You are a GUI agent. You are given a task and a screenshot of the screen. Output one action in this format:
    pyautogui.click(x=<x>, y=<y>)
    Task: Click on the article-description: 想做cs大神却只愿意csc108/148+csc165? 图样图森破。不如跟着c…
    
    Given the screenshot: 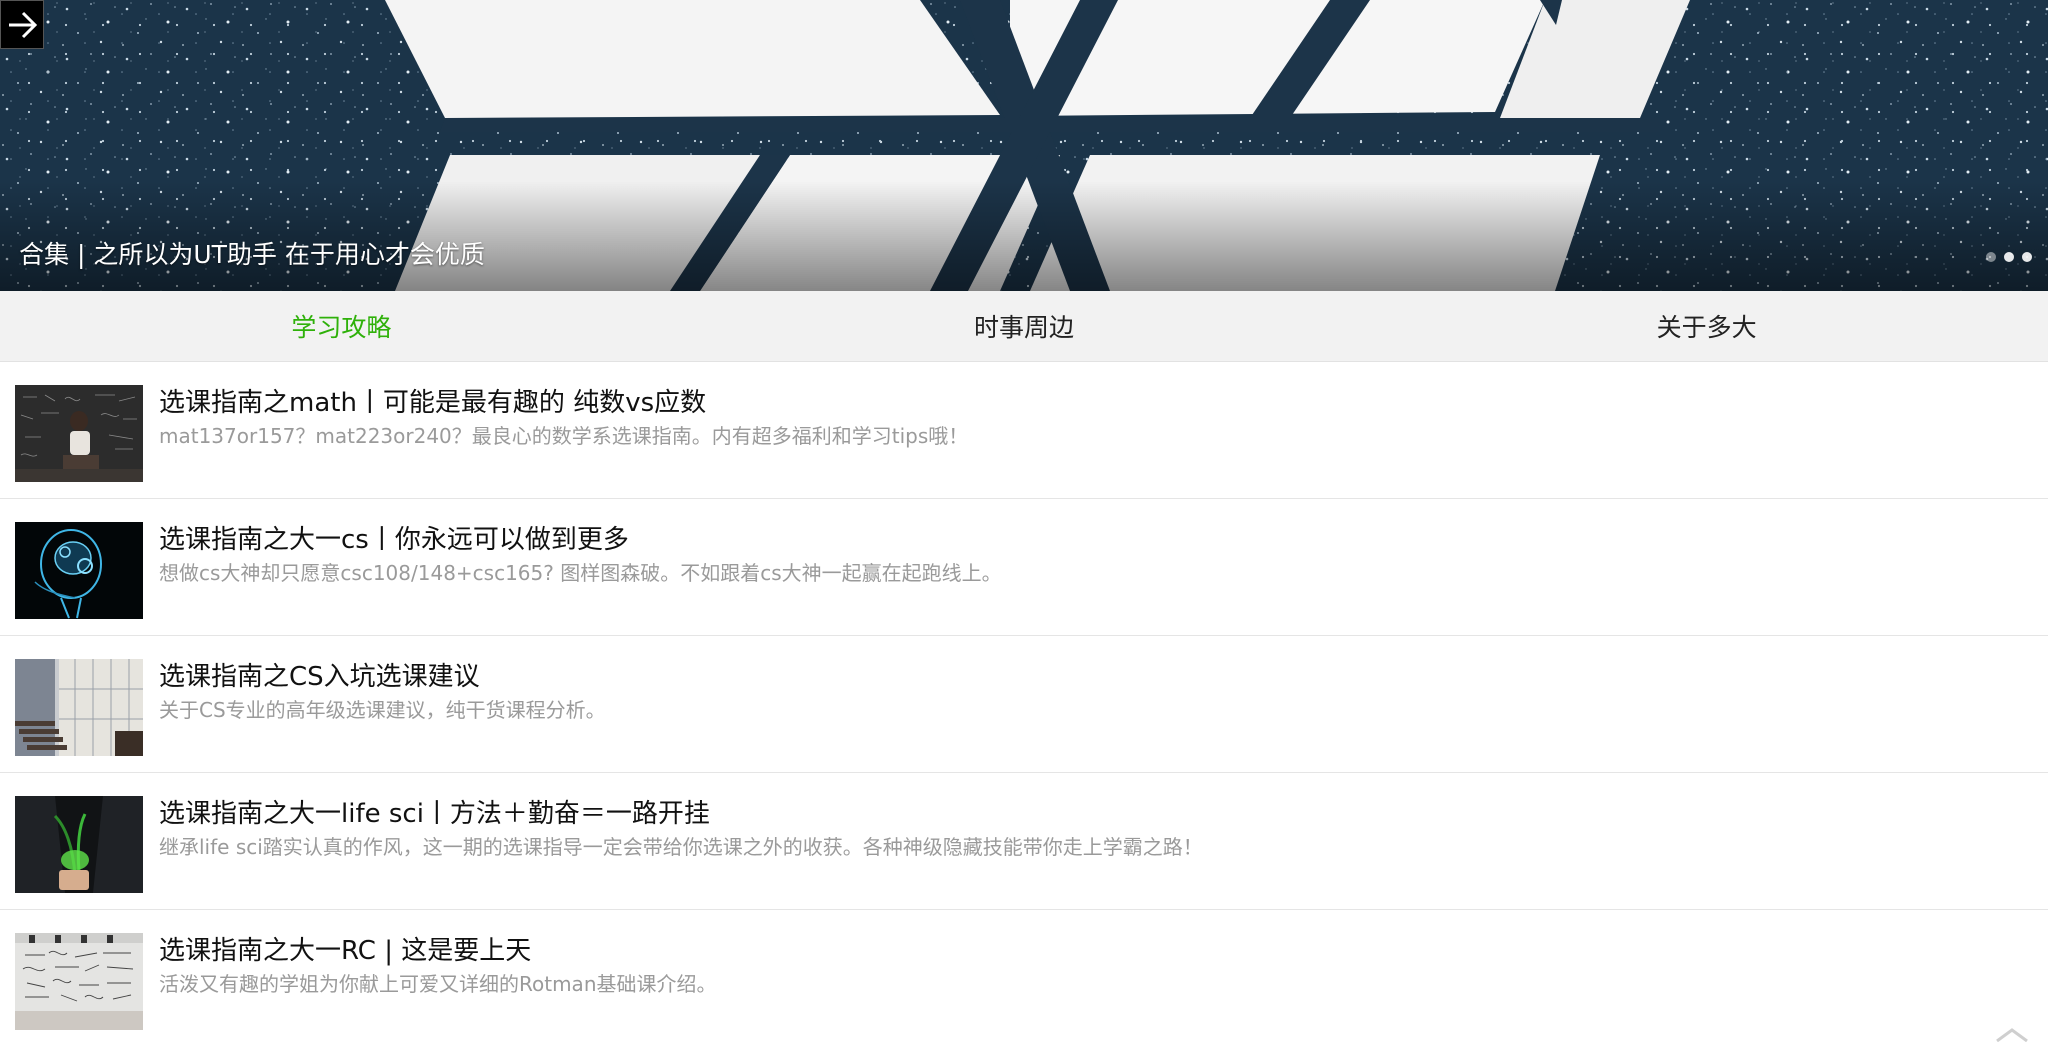 What is the action you would take?
    pyautogui.click(x=580, y=573)
    